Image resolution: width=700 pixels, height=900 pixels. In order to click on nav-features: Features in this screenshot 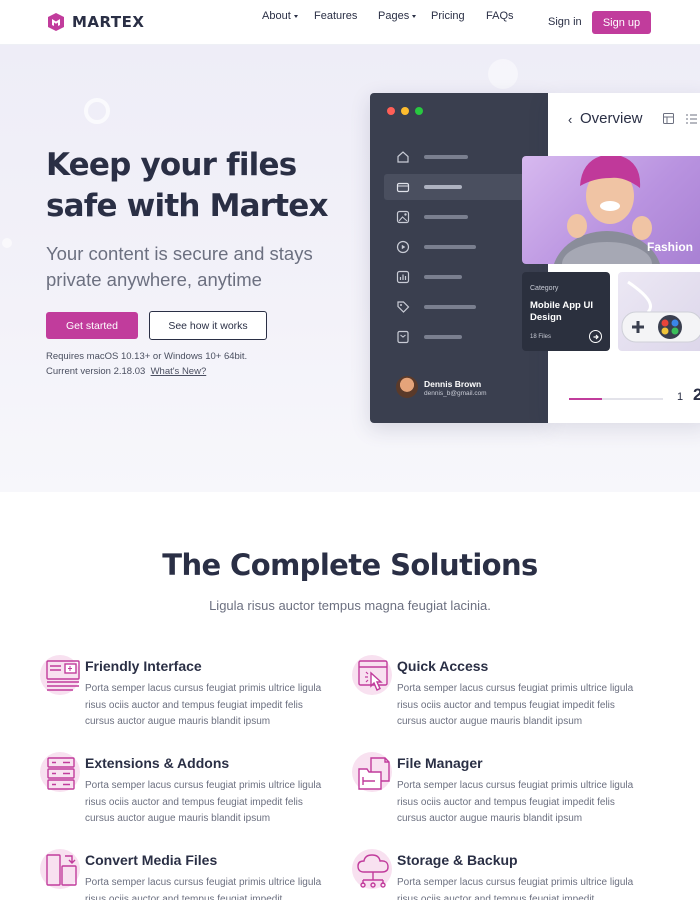, I will do `click(335, 16)`.